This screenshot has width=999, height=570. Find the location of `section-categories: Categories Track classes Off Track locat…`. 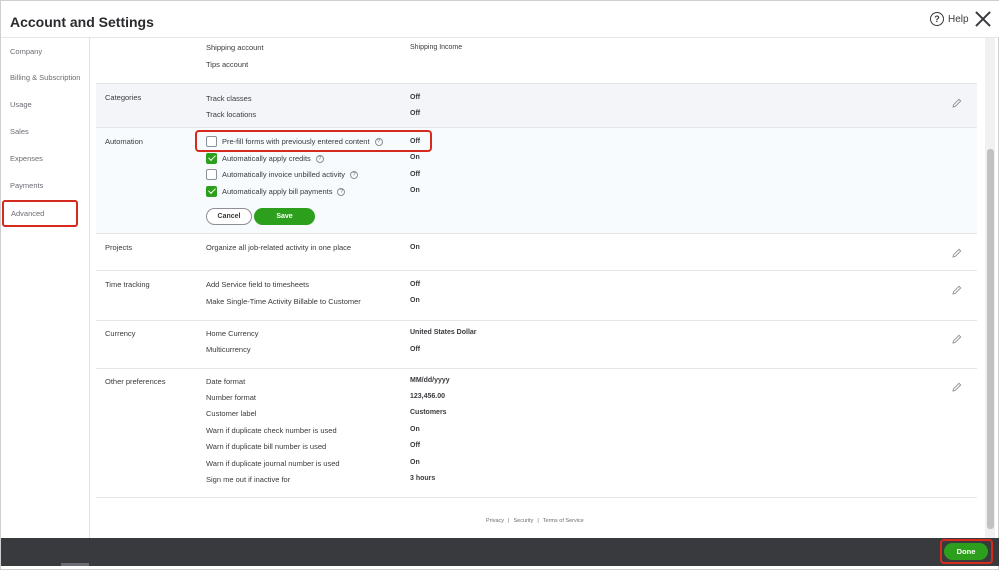

section-categories: Categories Track classes Off Track locat… is located at coordinates (536, 106).